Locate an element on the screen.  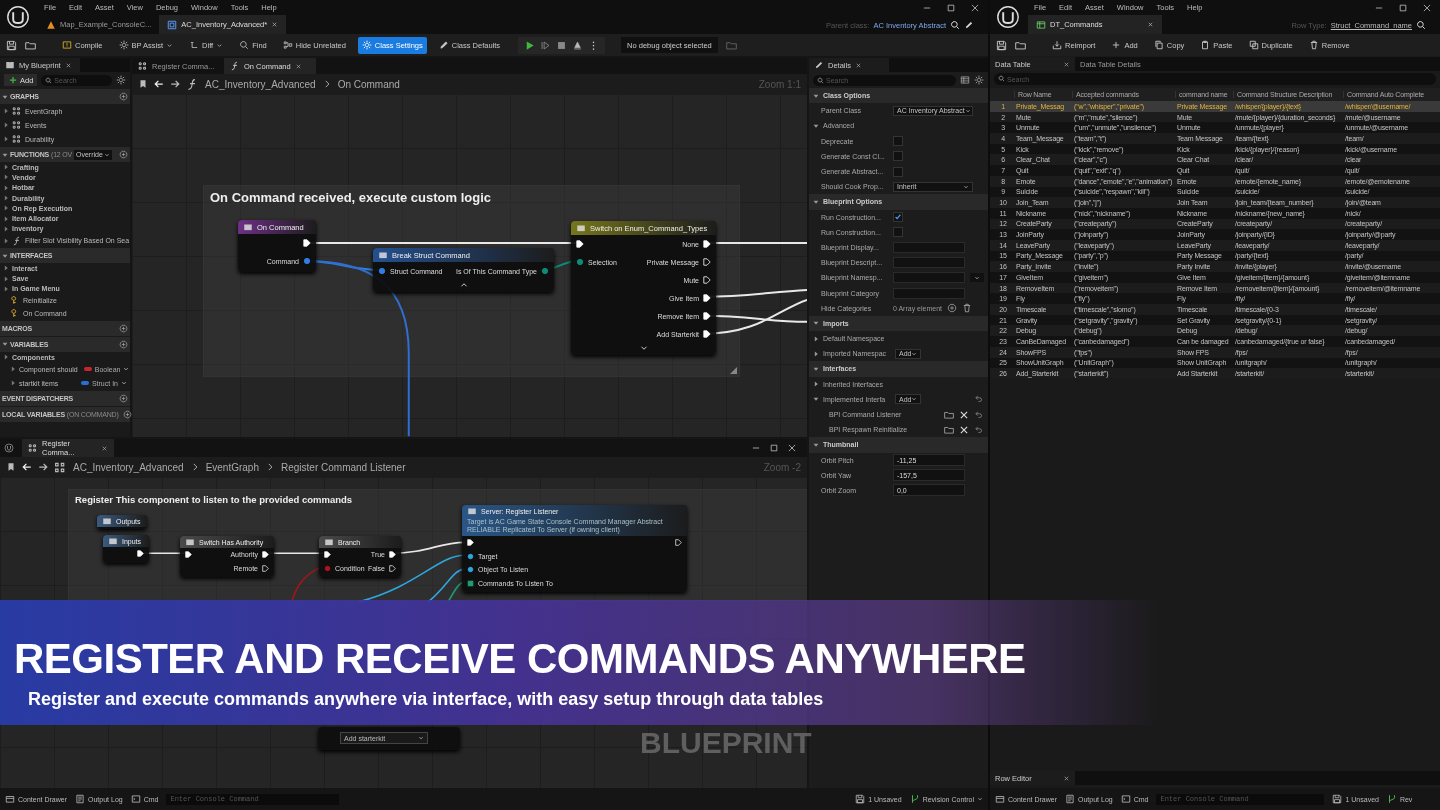
breadcrumb-link: Register Command Listener is located at coordinates (343, 467).